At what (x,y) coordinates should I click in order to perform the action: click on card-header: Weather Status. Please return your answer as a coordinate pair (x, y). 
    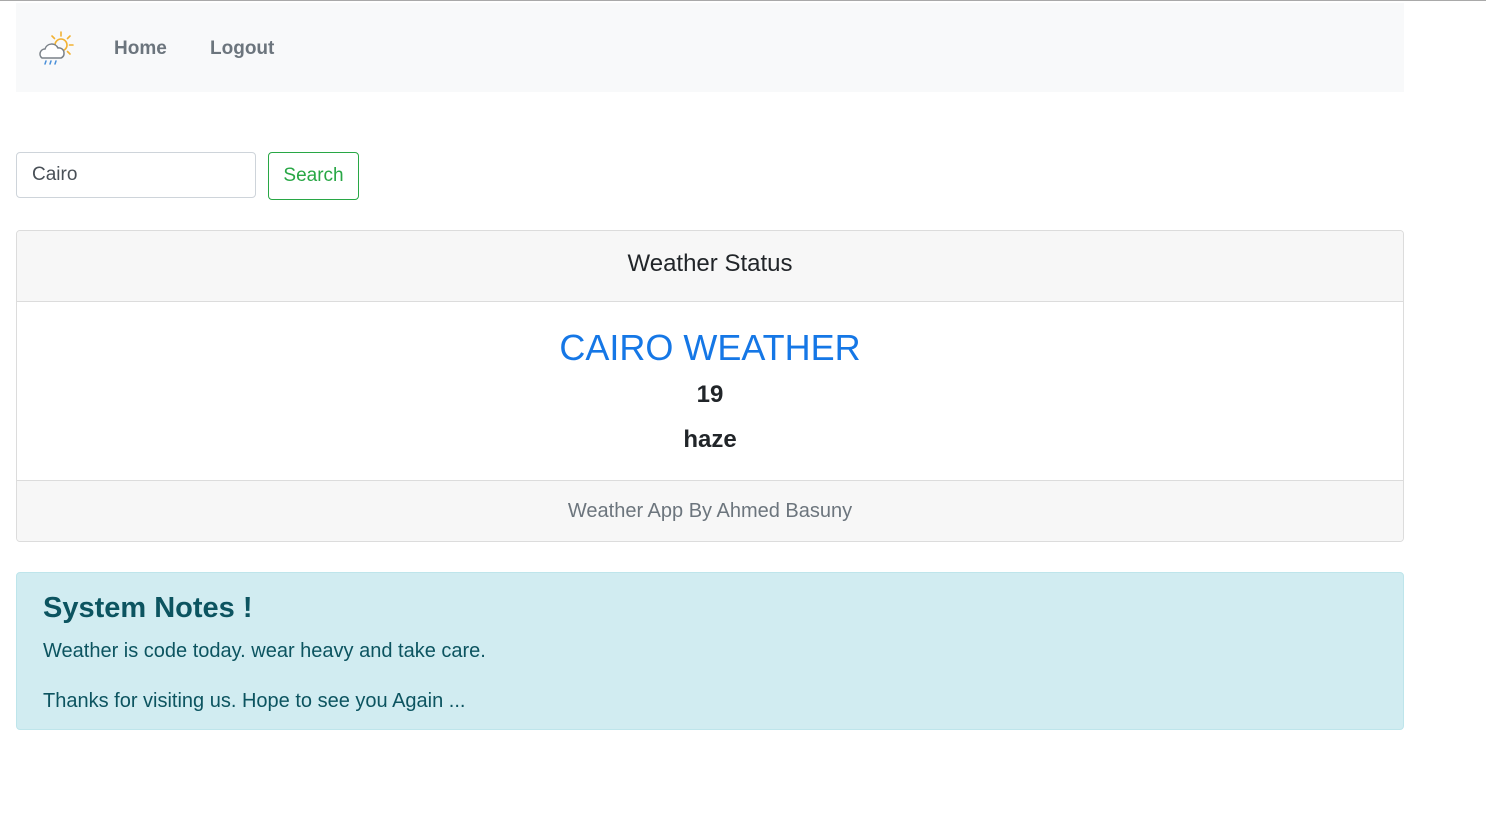
    Looking at the image, I should click on (710, 266).